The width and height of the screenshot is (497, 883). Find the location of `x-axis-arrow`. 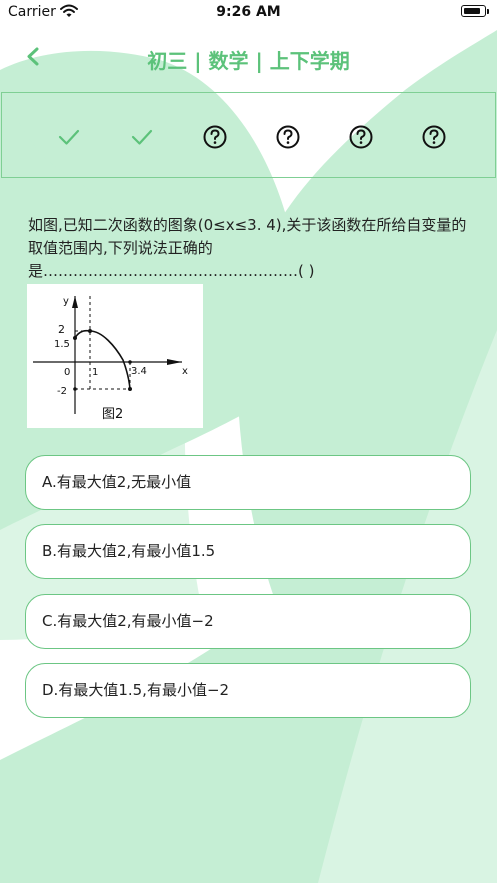

x-axis-arrow is located at coordinates (174, 362).